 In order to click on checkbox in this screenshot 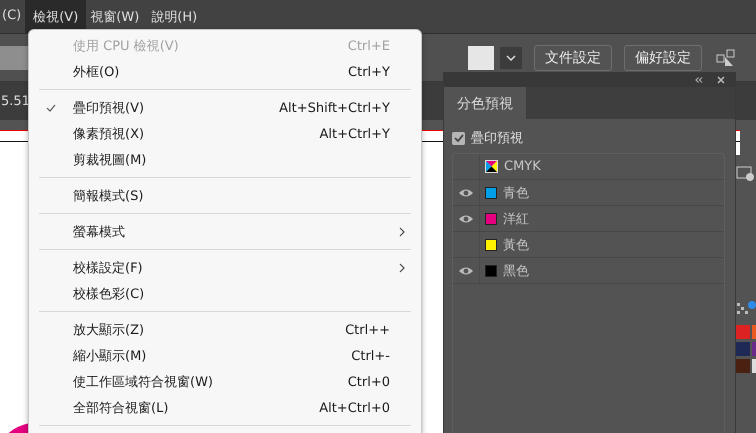, I will do `click(458, 138)`.